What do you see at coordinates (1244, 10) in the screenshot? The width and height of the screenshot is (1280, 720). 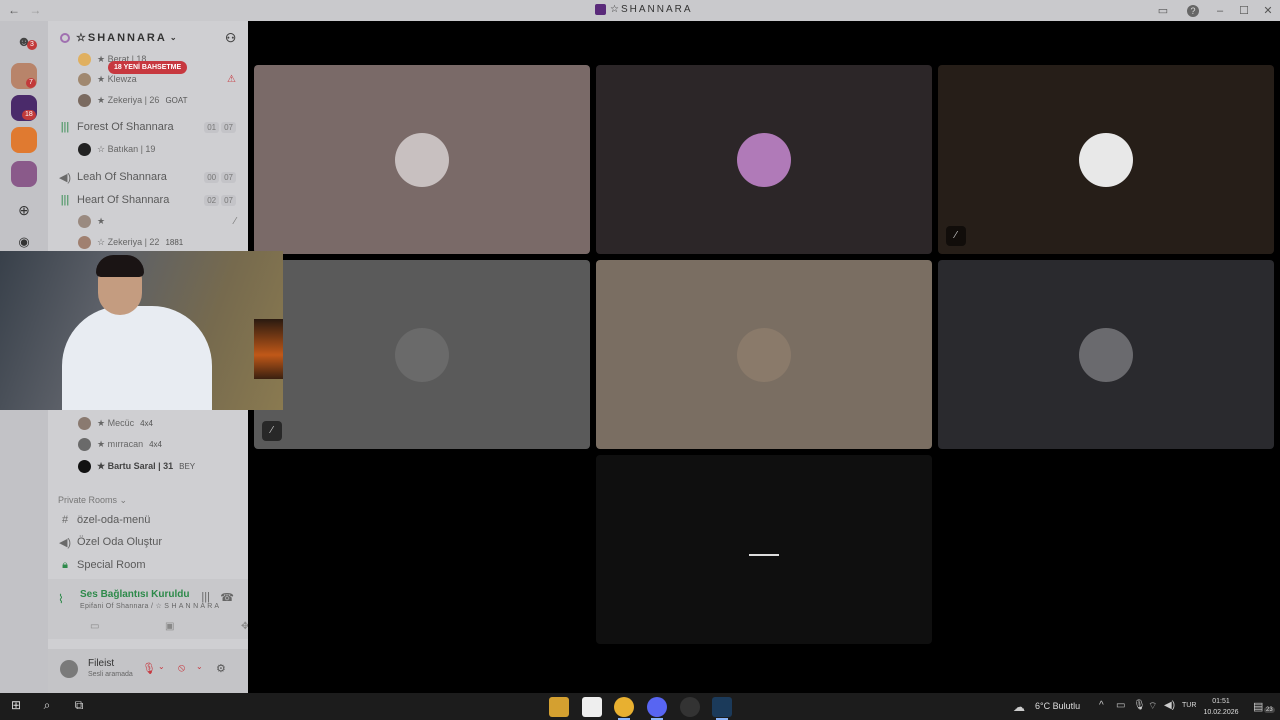 I see `maximize-button: ☐` at bounding box center [1244, 10].